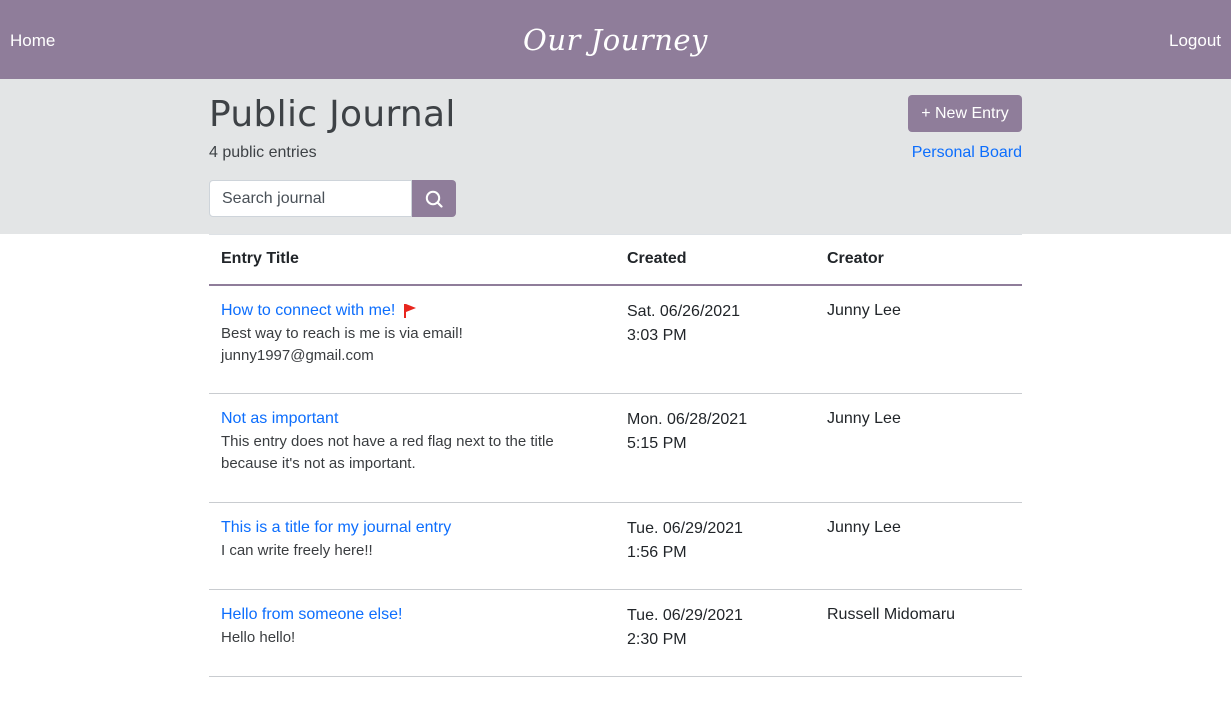  I want to click on entry-created-cell: Tue. 06/29/2021 2:30 PM, so click(715, 633).